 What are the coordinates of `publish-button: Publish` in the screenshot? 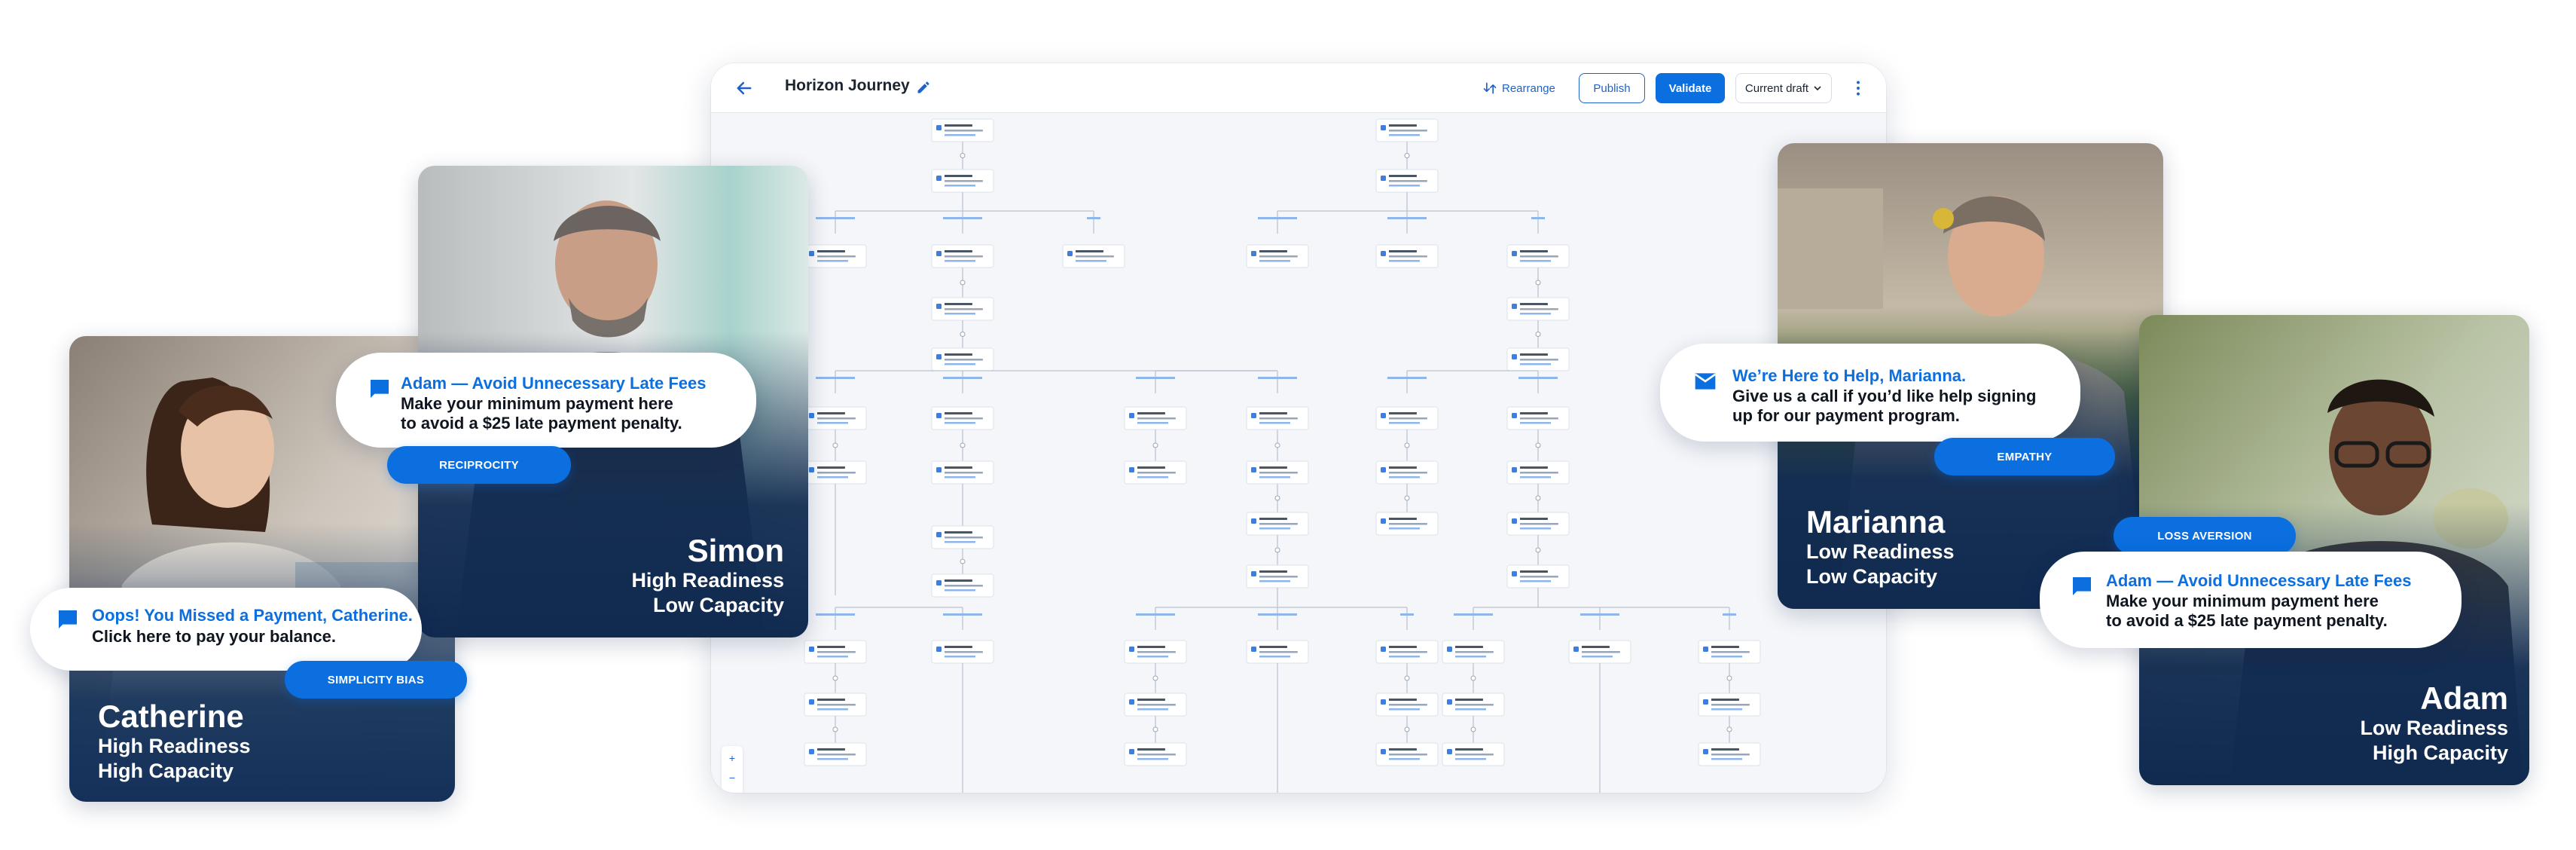 It's located at (1612, 88).